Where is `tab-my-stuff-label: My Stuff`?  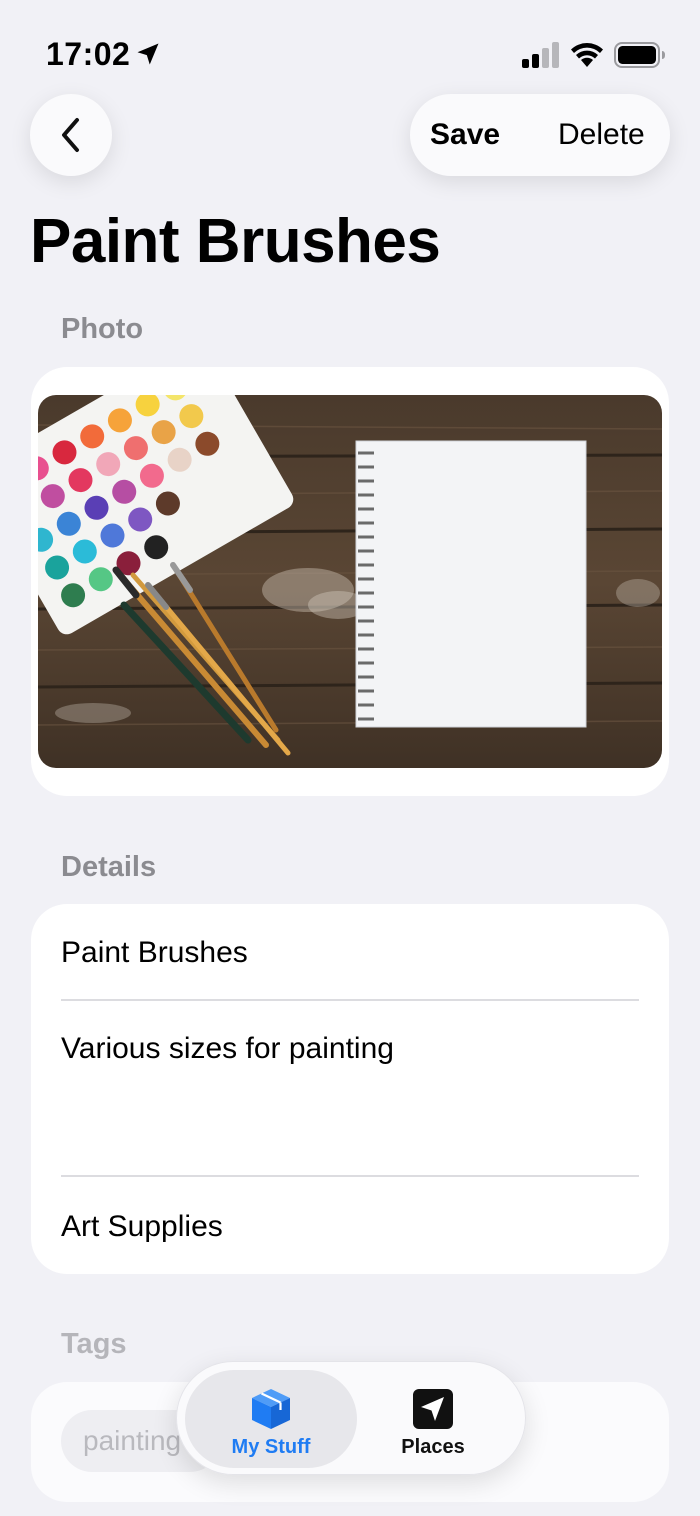 tab-my-stuff-label: My Stuff is located at coordinates (271, 1447).